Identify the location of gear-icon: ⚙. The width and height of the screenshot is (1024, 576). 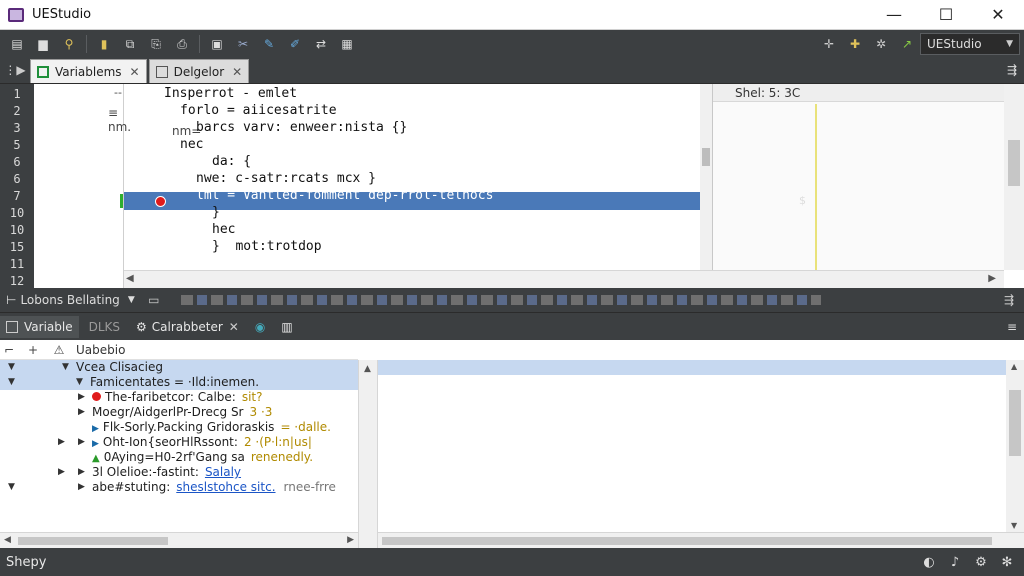
(141, 326).